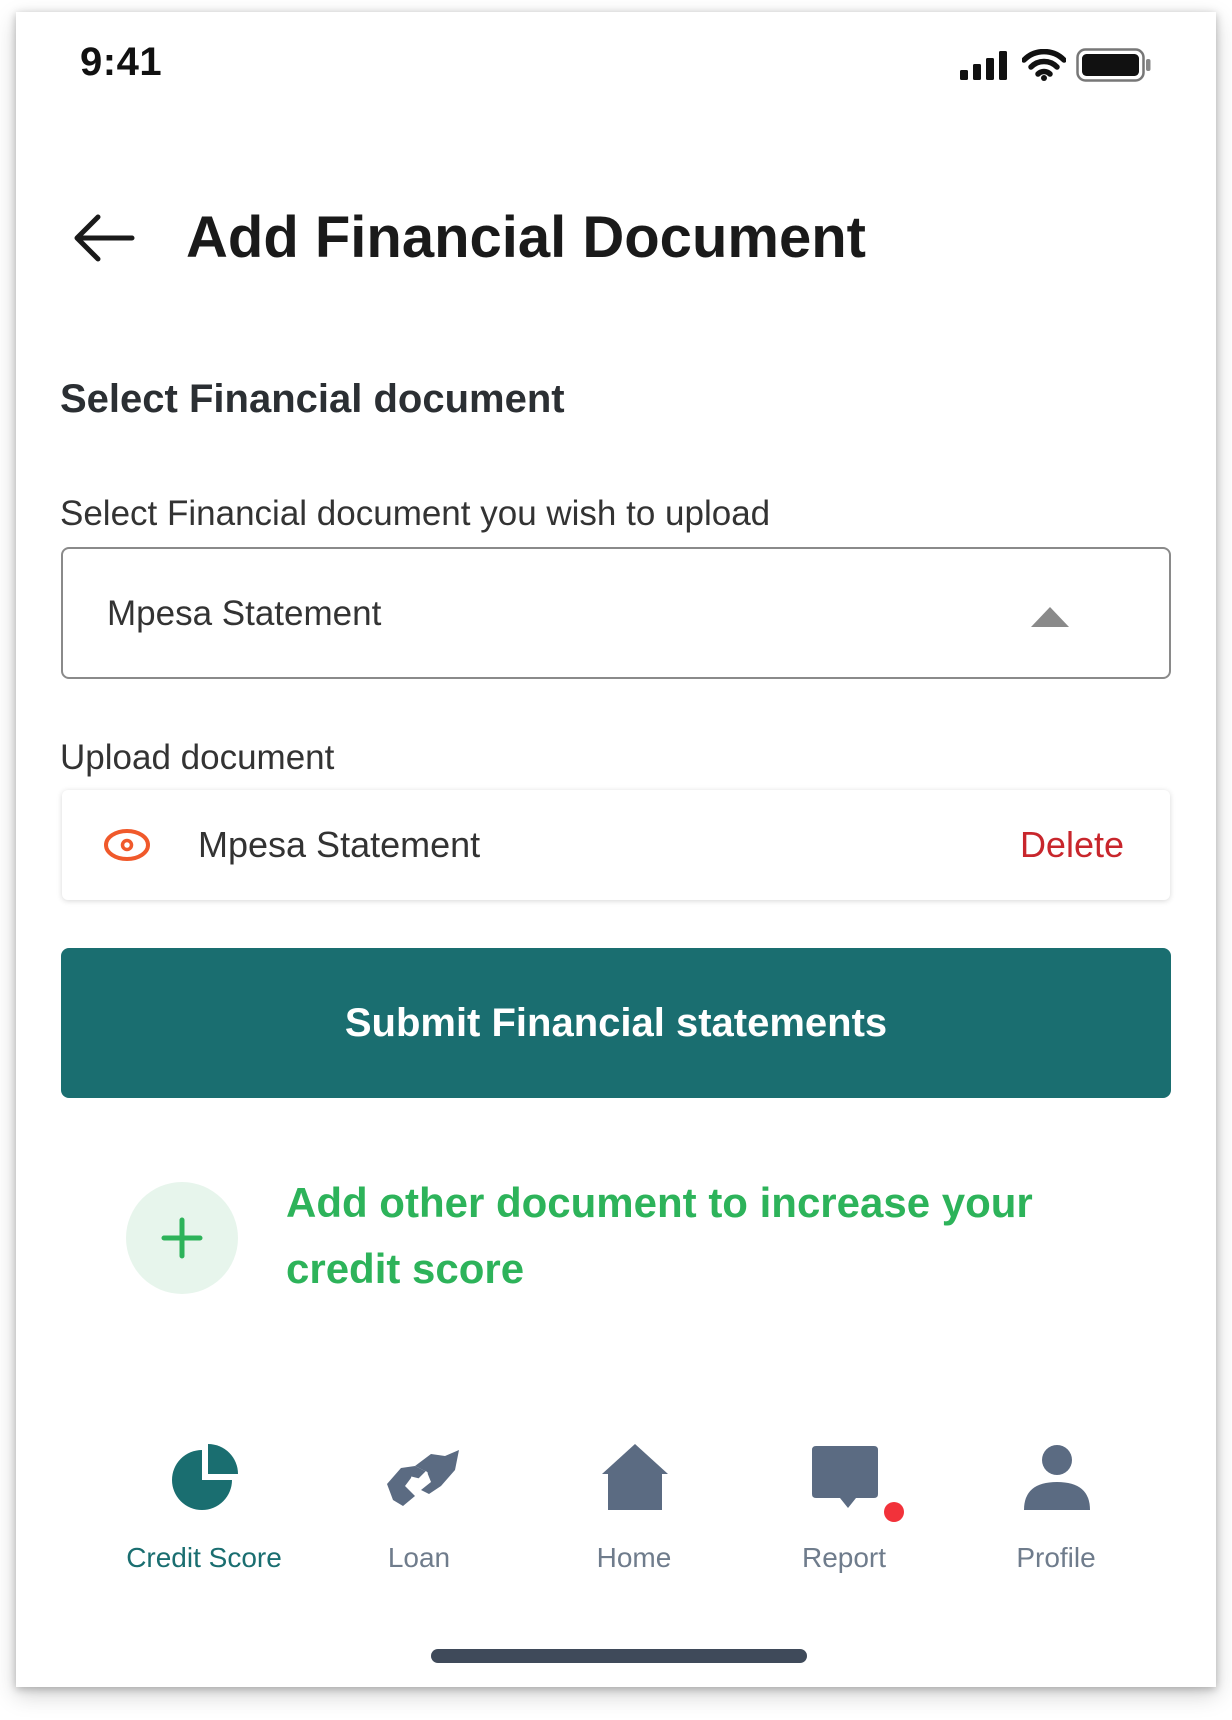 Image resolution: width=1232 pixels, height=1720 pixels. What do you see at coordinates (1057, 1477) in the screenshot?
I see `user-icon` at bounding box center [1057, 1477].